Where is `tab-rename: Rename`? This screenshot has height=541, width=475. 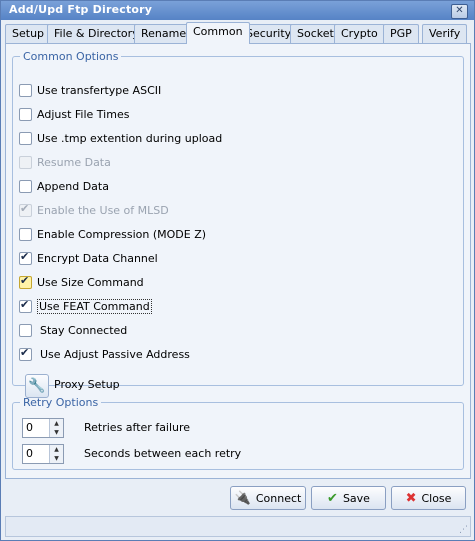 tab-rename: Rename is located at coordinates (164, 33).